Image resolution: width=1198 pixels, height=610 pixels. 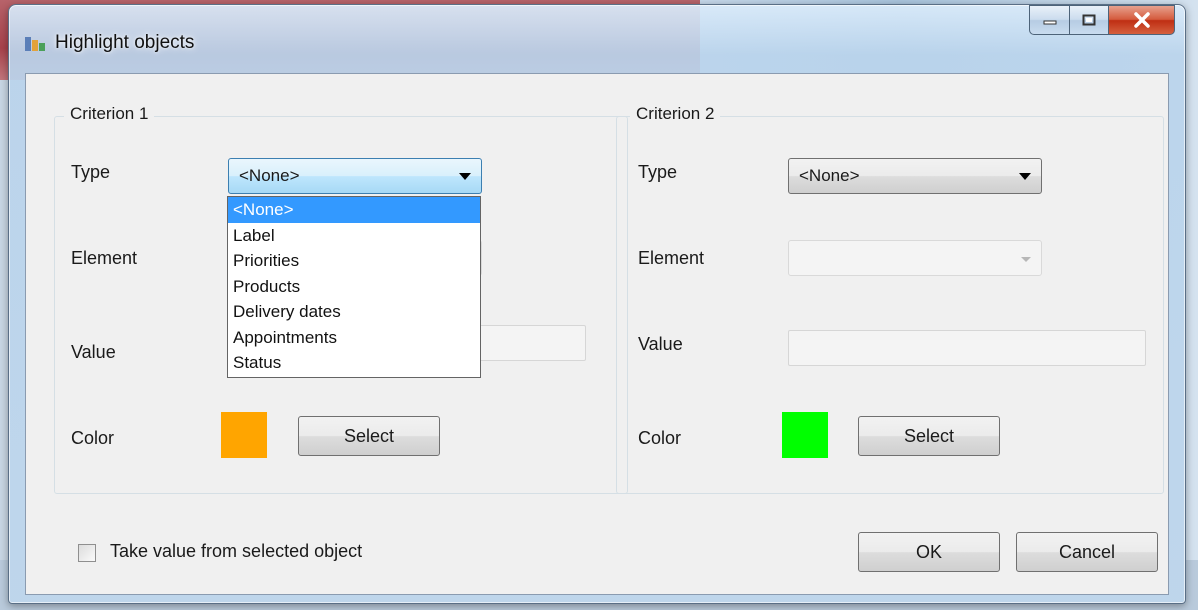 I want to click on criterion-2-select-button: Select, so click(x=929, y=436).